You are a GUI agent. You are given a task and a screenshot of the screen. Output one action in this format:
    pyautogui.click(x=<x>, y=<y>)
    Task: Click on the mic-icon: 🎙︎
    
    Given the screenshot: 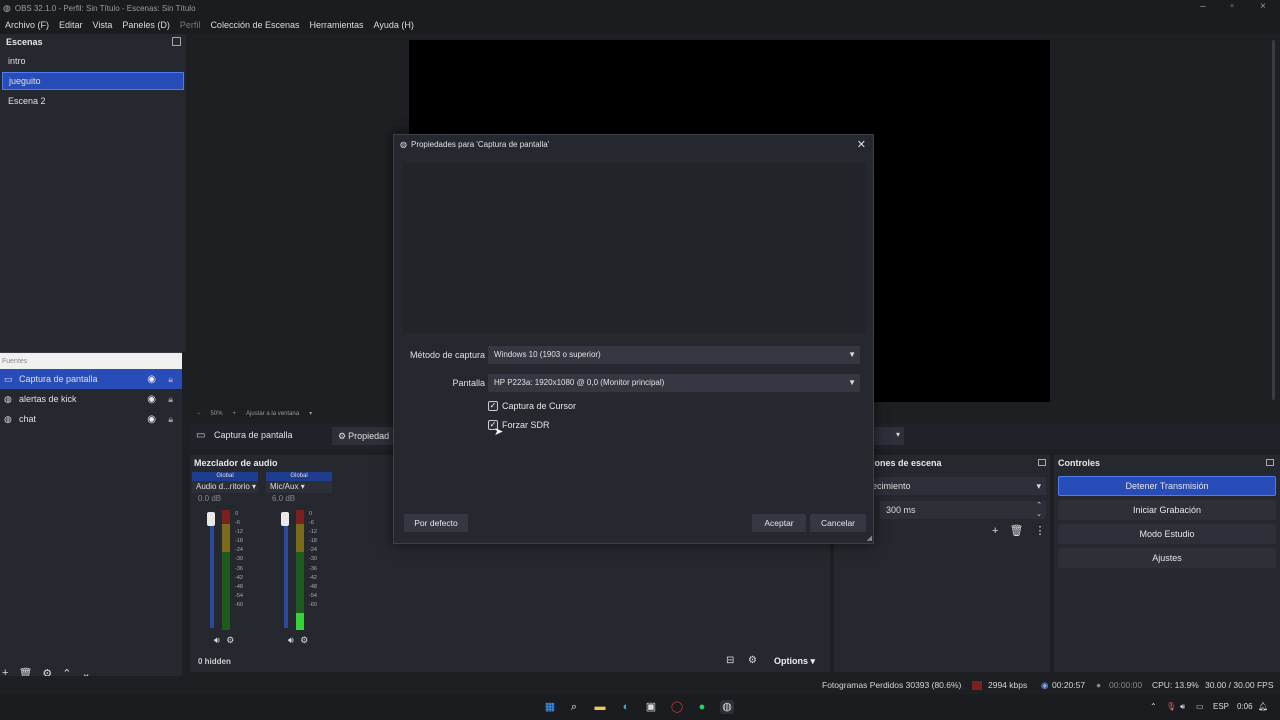 What is the action you would take?
    pyautogui.click(x=1171, y=706)
    